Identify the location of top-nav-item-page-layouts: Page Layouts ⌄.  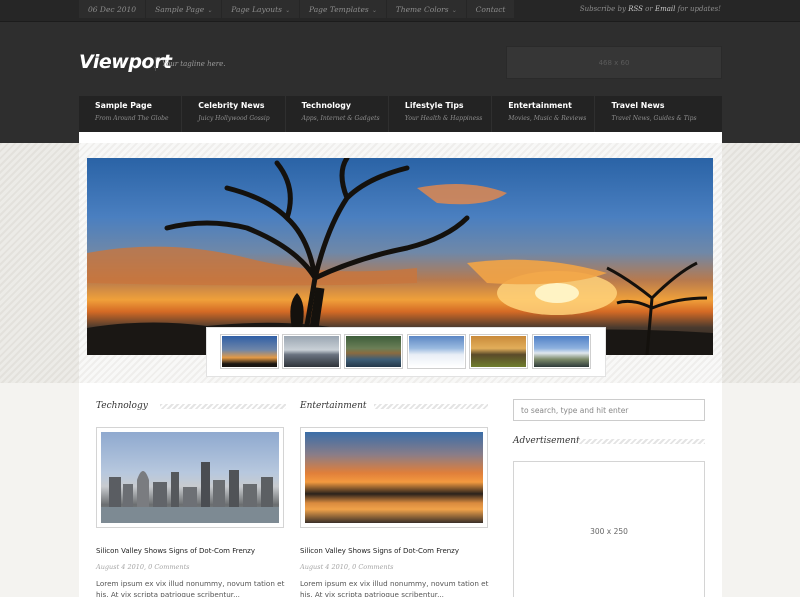
(260, 9).